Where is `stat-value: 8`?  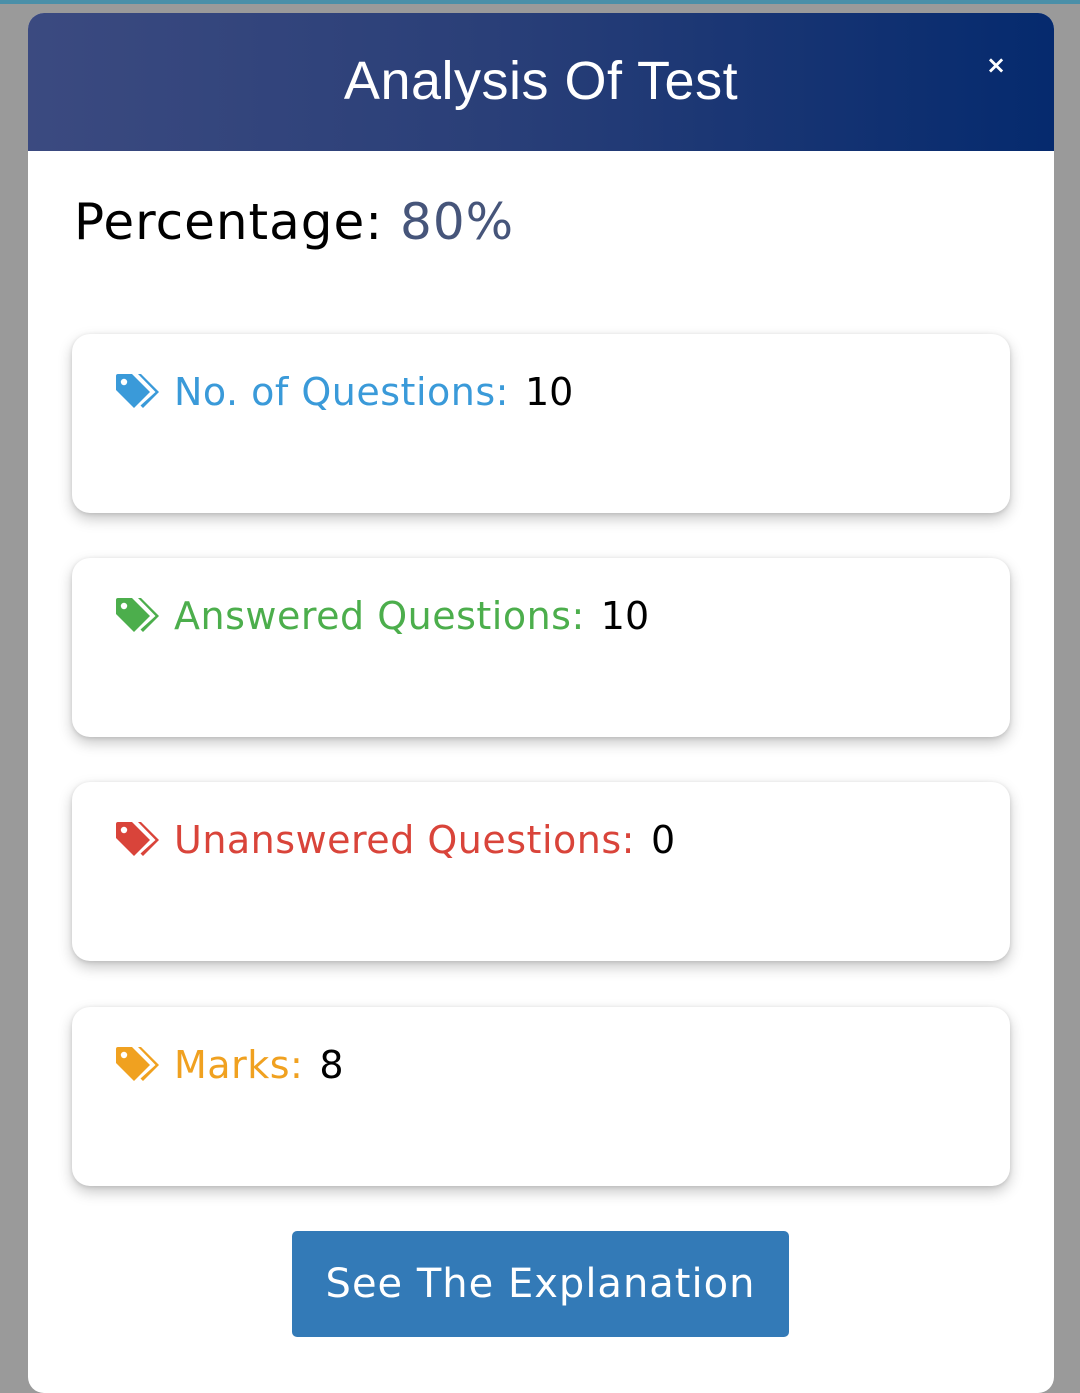
stat-value: 8 is located at coordinates (331, 1065).